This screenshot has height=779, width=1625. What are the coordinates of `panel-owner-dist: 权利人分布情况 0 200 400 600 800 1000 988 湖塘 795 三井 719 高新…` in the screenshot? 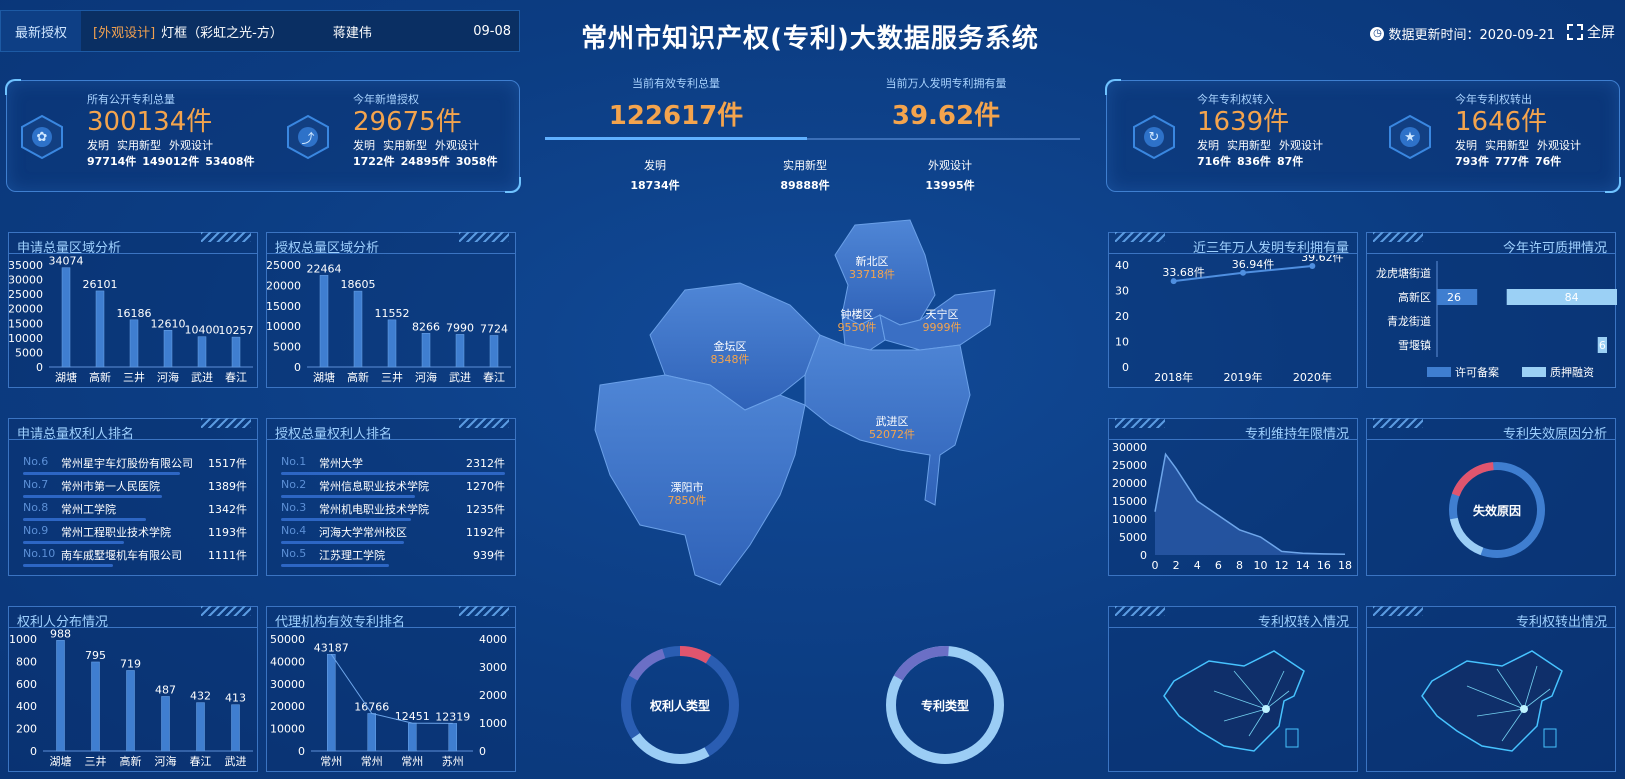 It's located at (133, 689).